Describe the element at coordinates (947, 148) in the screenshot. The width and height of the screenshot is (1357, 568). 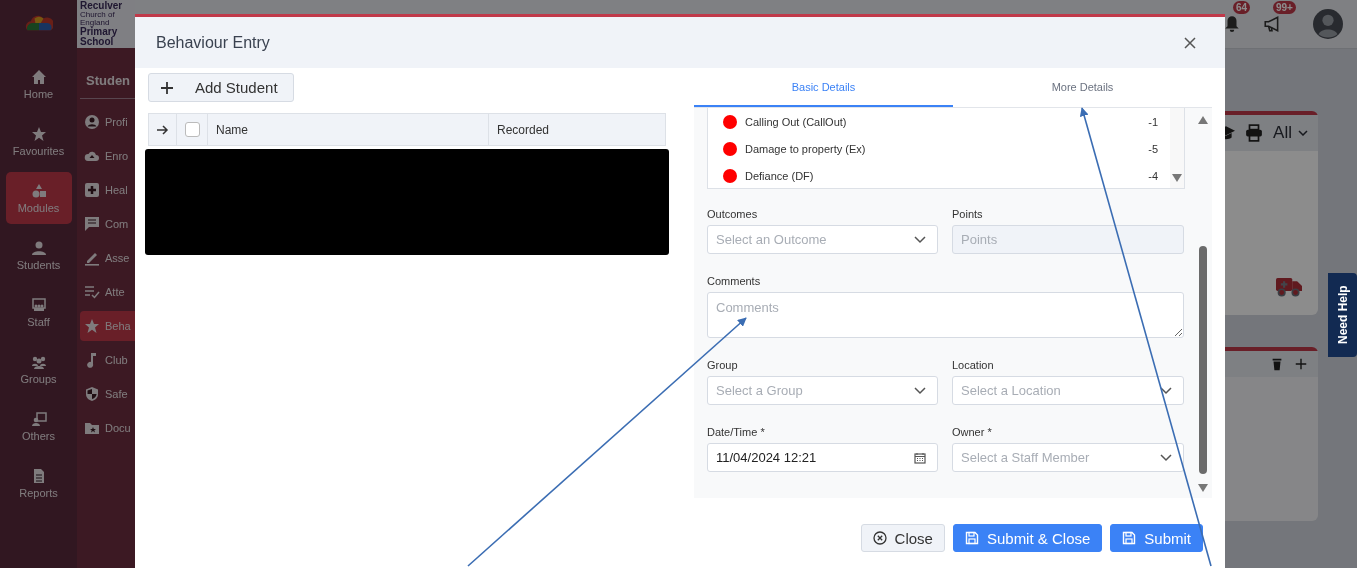
I see `behaviour-name: Damage to property (Ex)` at that location.